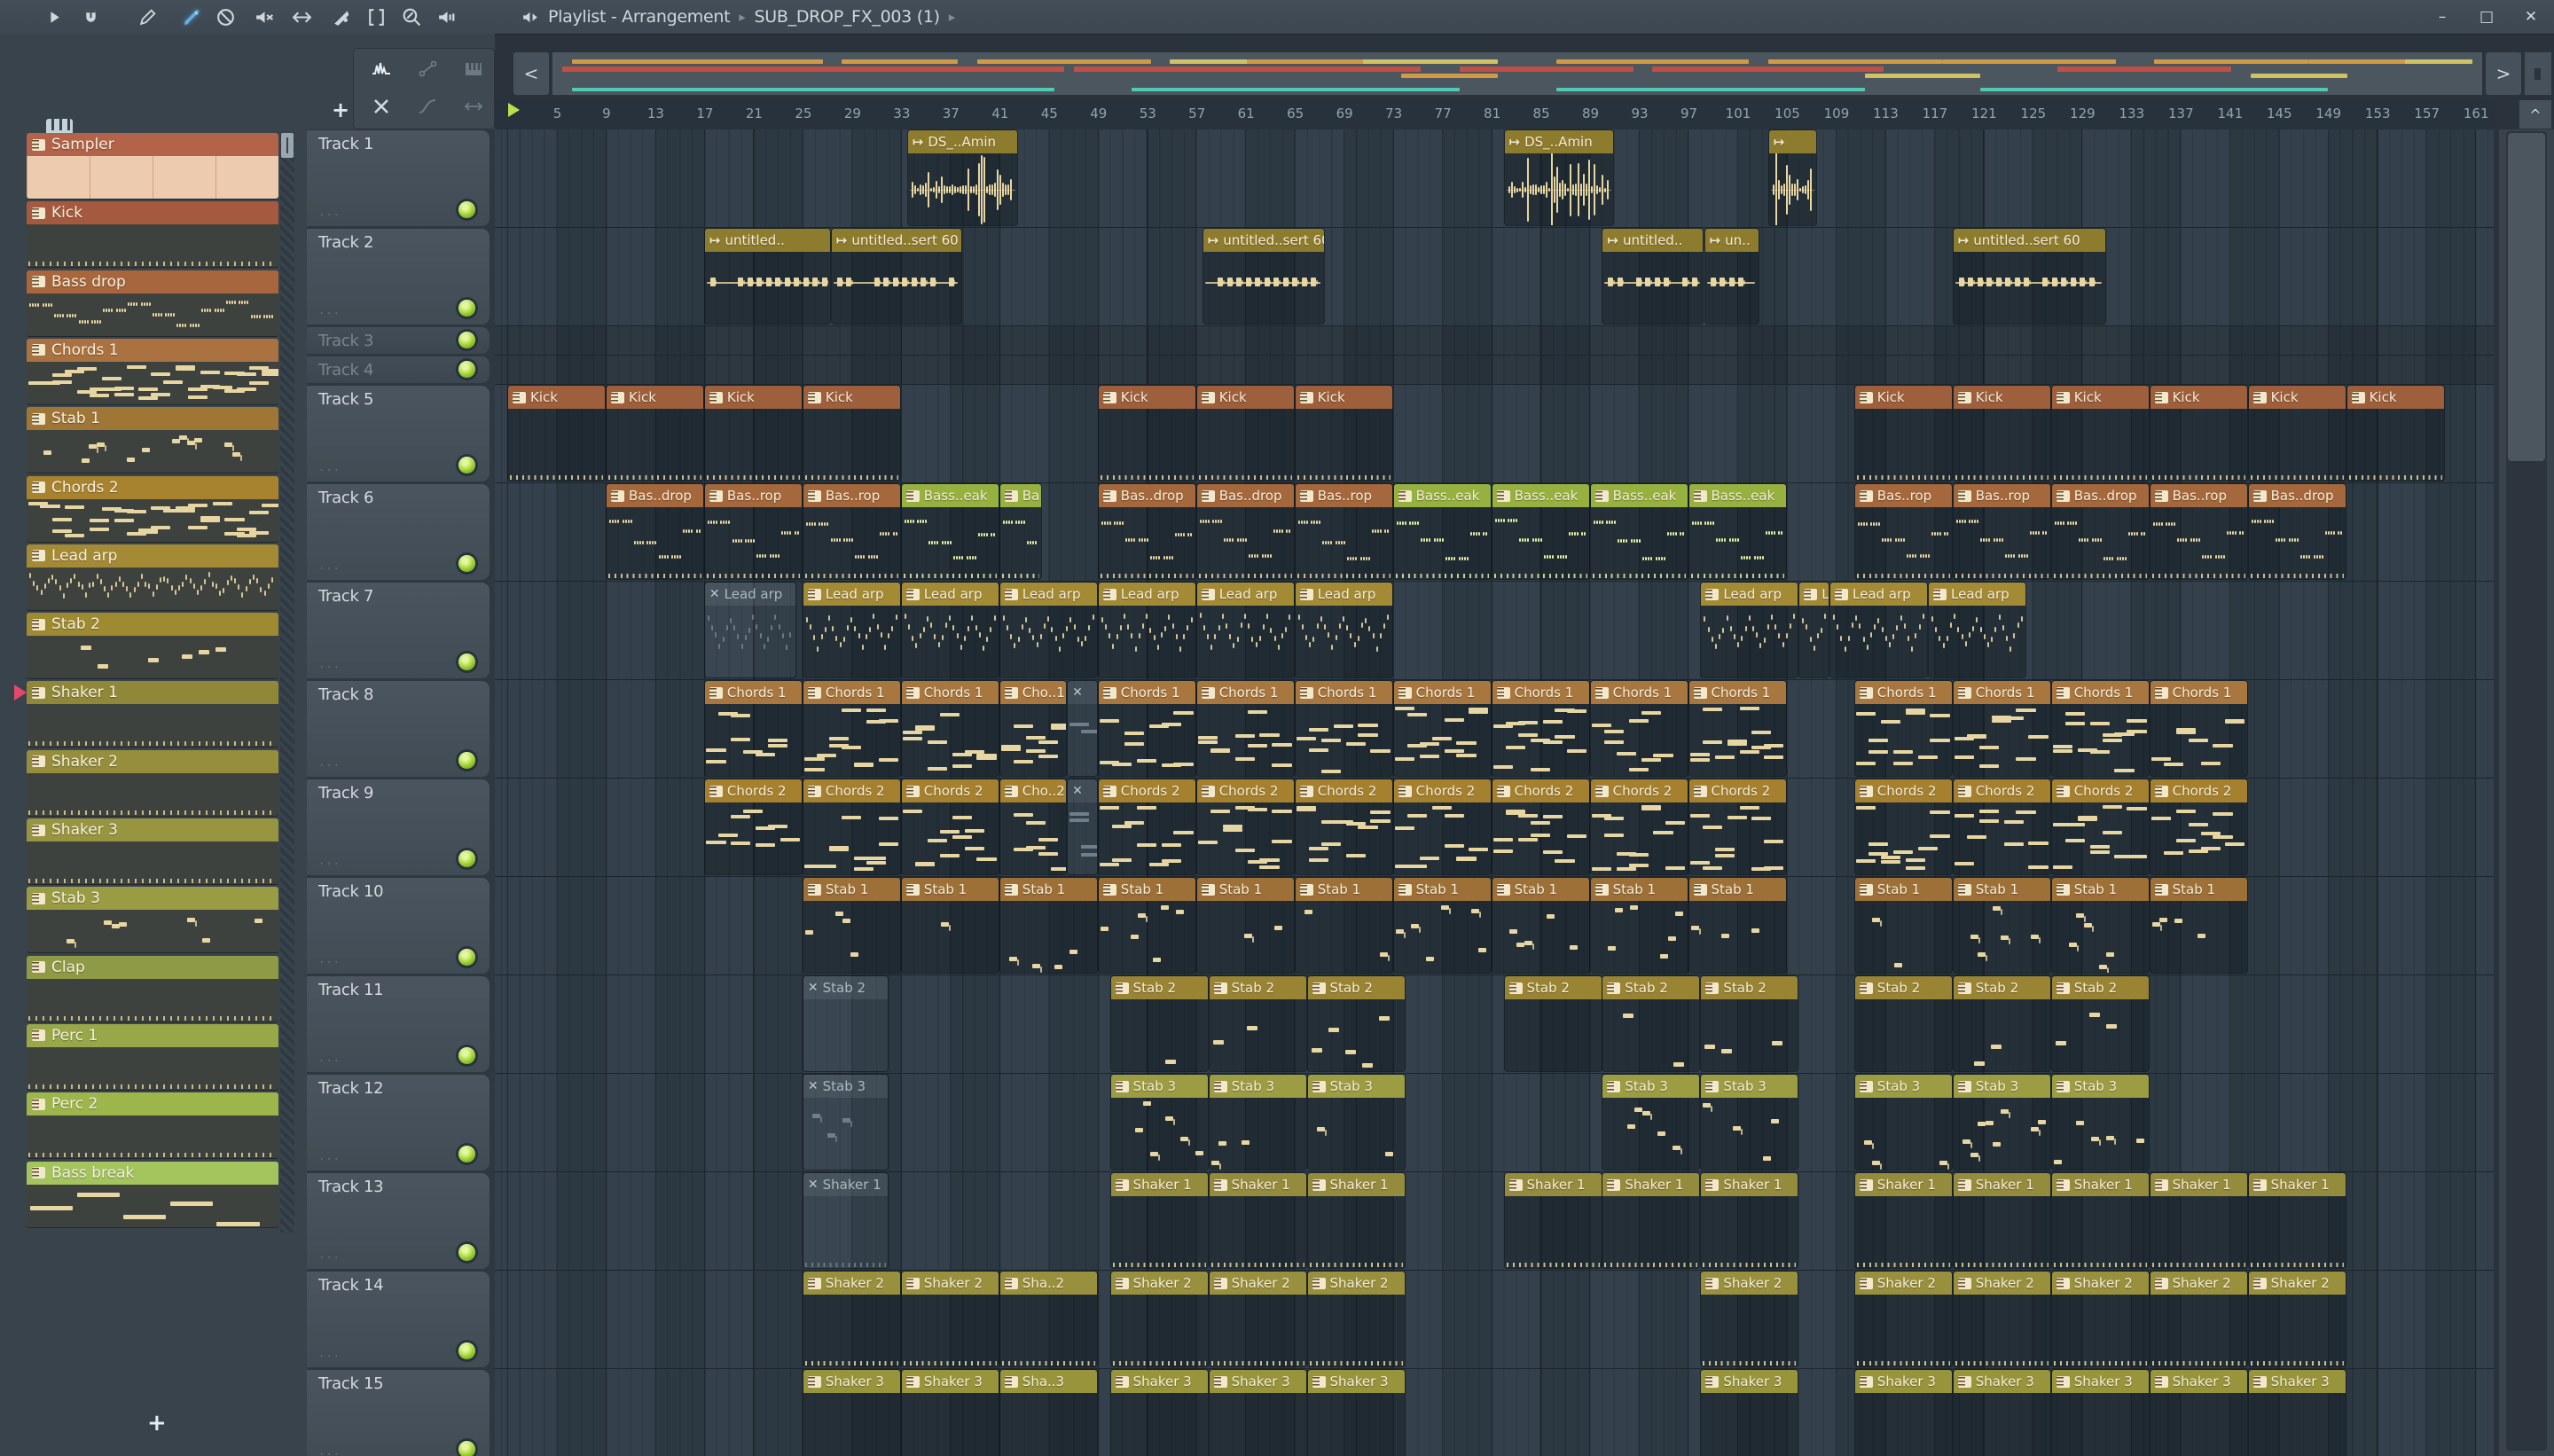 The height and width of the screenshot is (1456, 2554). I want to click on minimize-button: –, so click(2442, 17).